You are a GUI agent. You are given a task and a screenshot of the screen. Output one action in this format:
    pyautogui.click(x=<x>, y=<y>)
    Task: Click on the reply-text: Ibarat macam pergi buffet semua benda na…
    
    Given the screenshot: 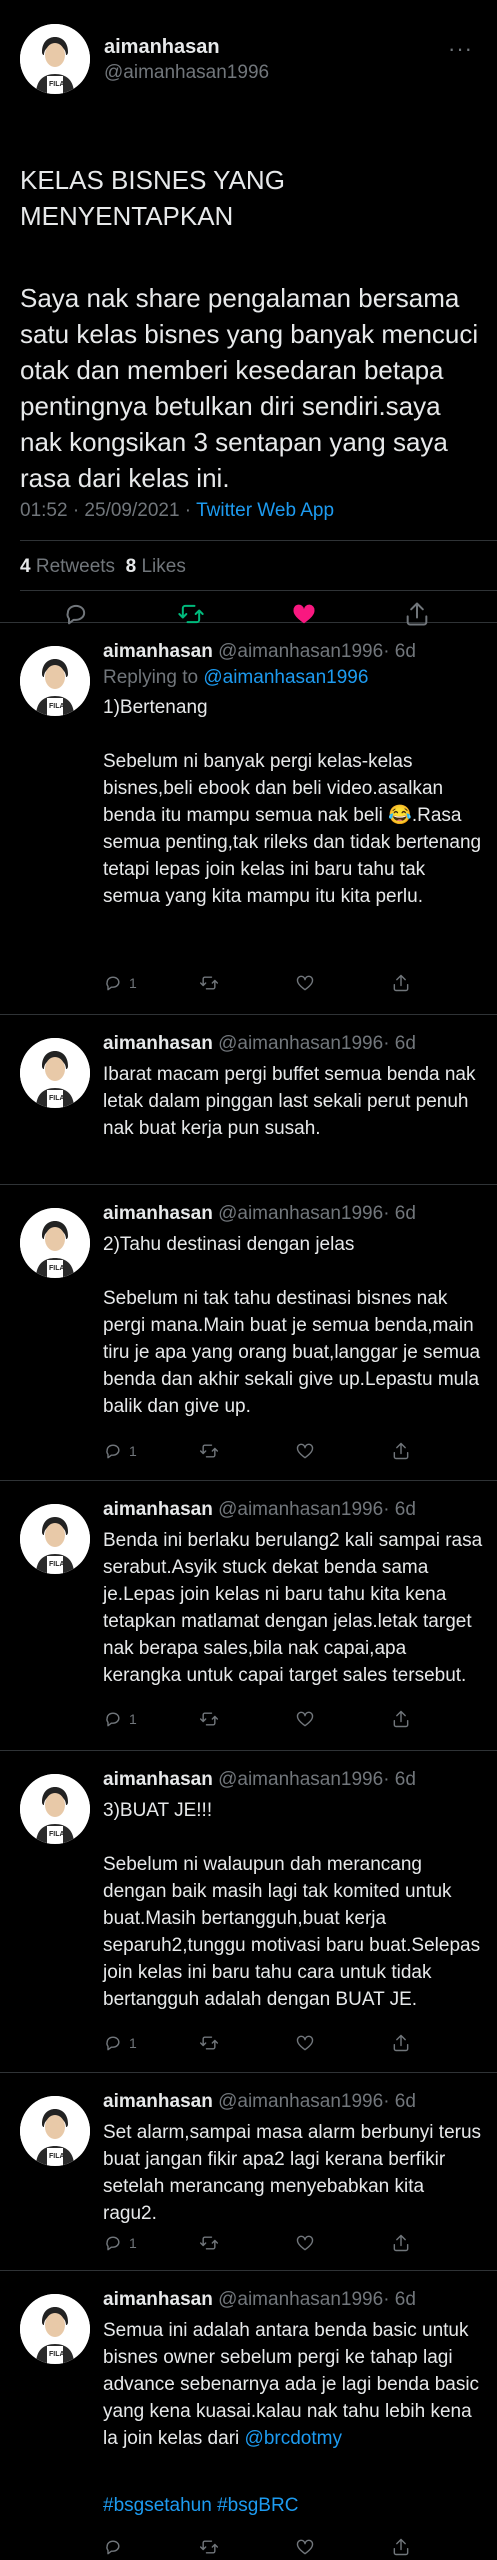 What is the action you would take?
    pyautogui.click(x=289, y=1101)
    